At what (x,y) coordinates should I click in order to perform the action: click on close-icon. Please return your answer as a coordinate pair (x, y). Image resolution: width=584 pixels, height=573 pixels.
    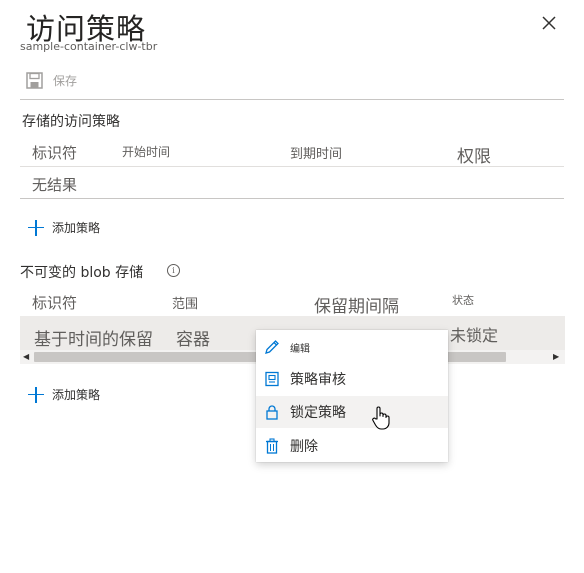
    Looking at the image, I should click on (549, 23).